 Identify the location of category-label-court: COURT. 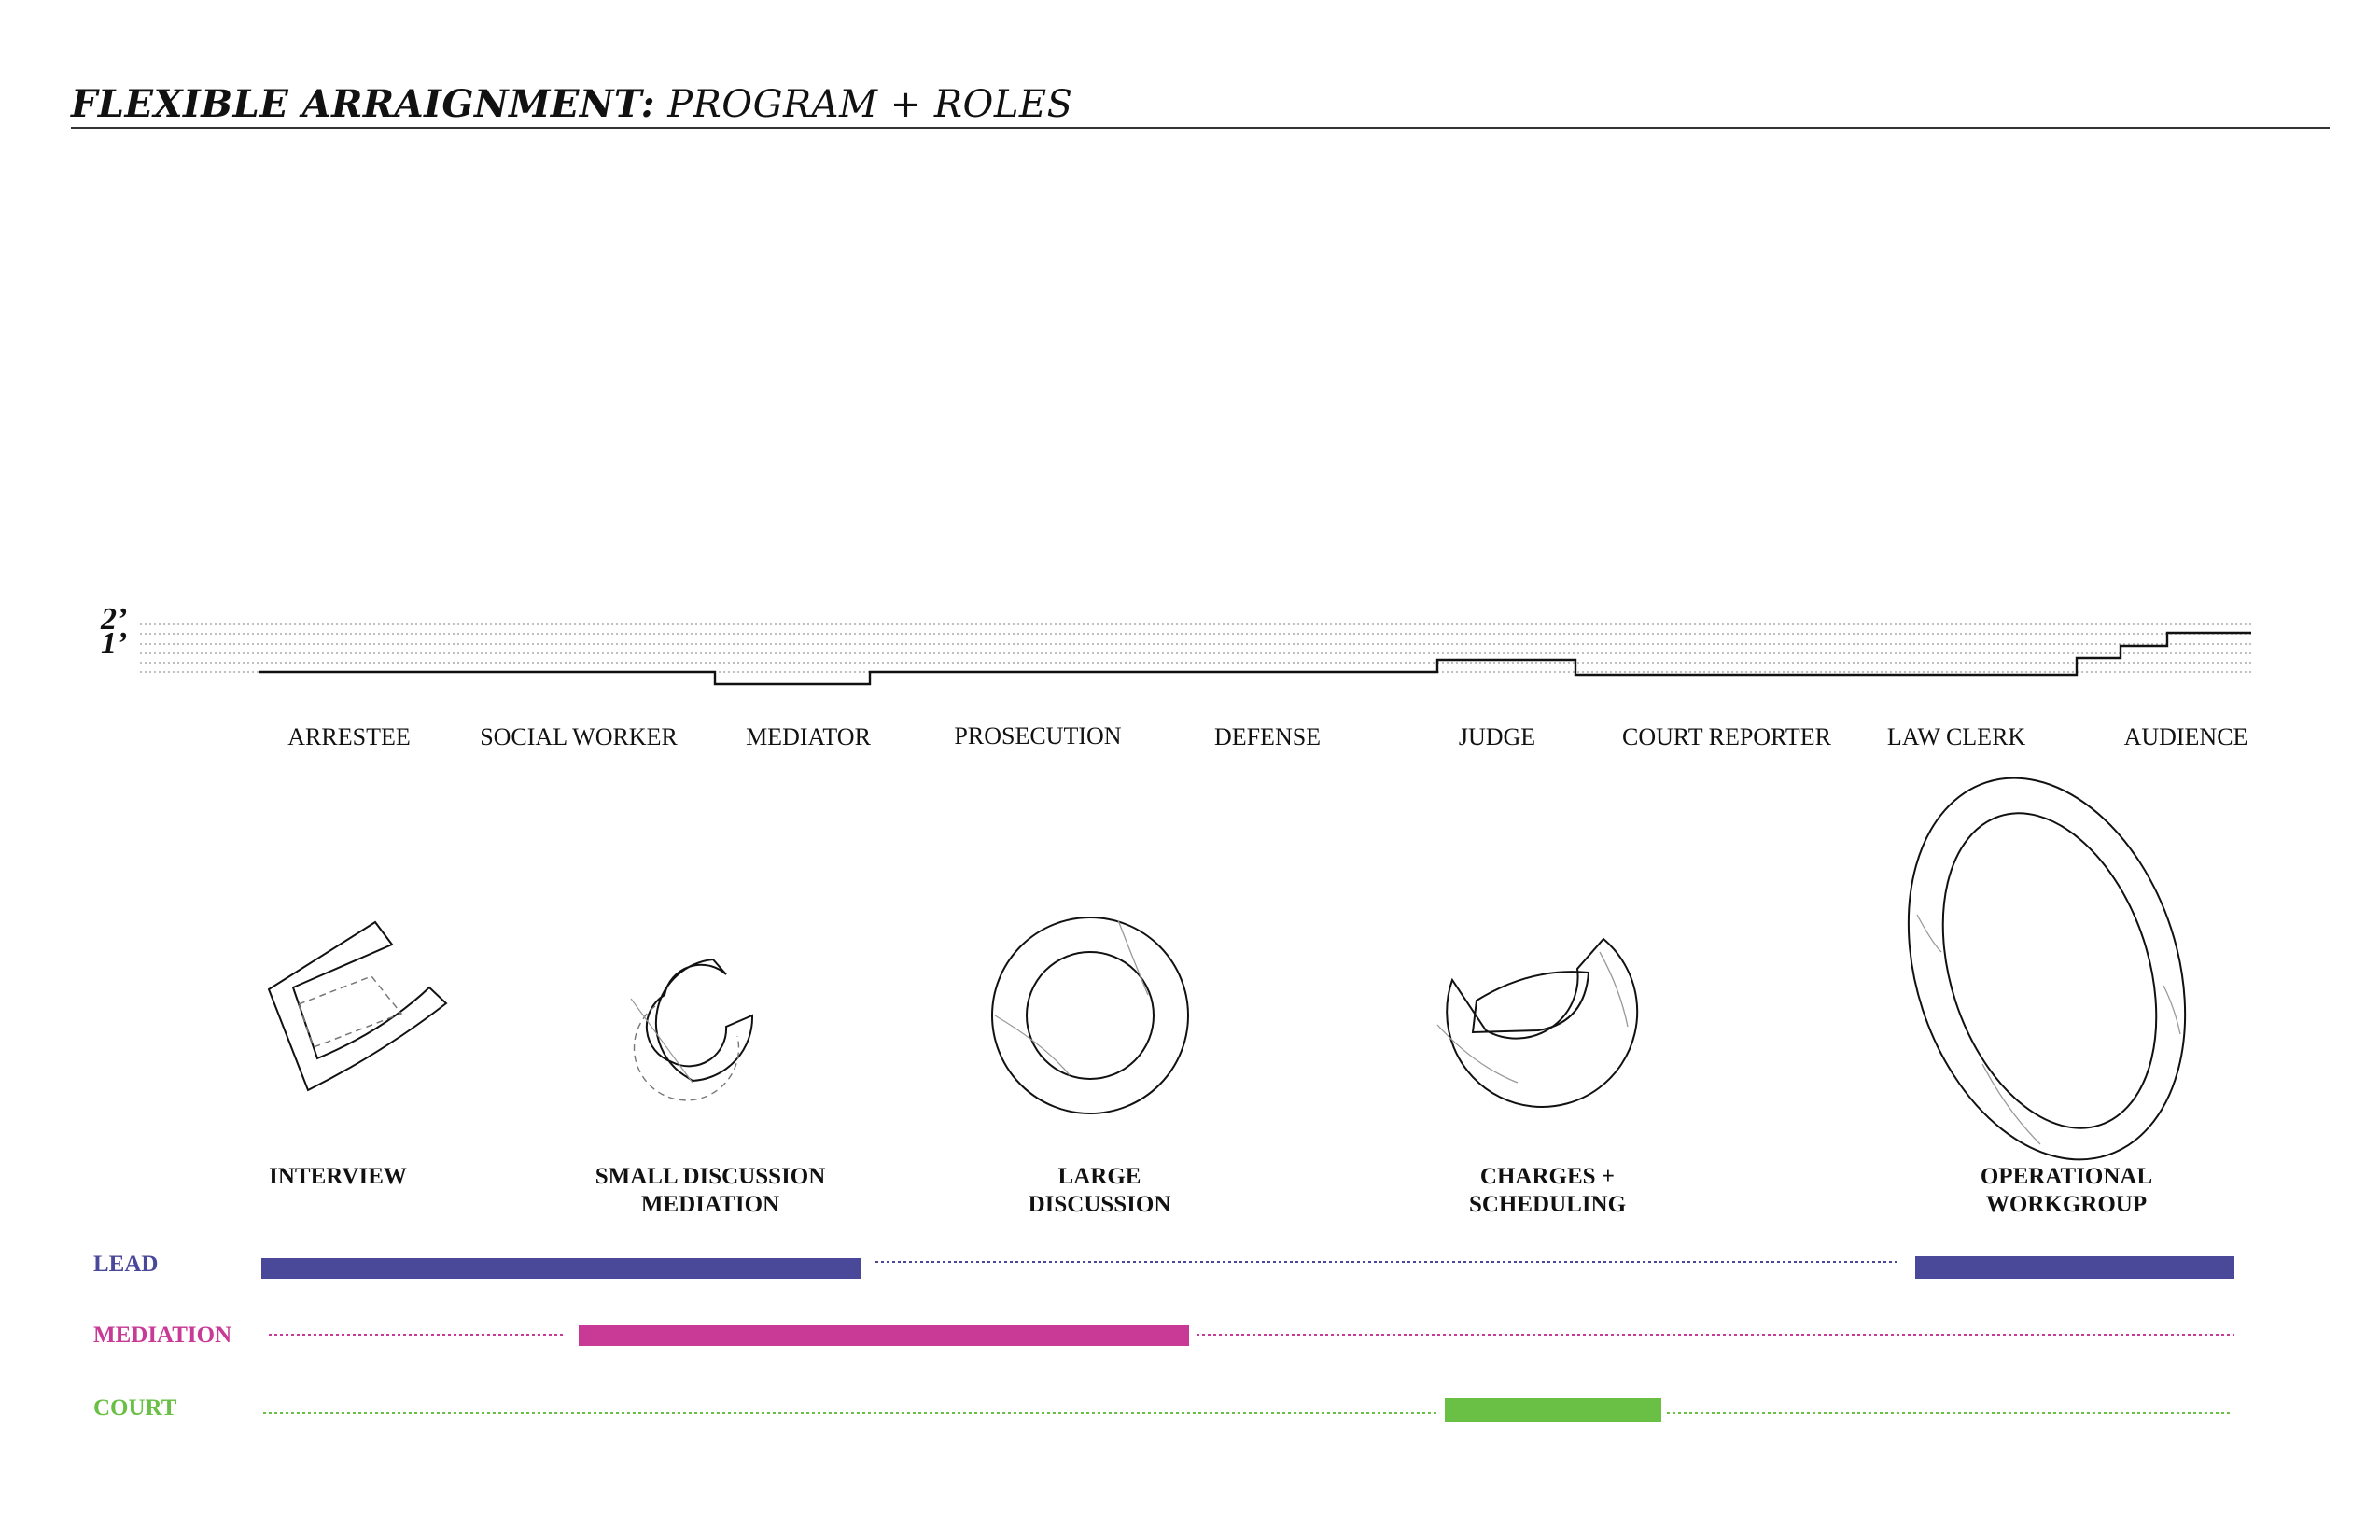
(135, 1408).